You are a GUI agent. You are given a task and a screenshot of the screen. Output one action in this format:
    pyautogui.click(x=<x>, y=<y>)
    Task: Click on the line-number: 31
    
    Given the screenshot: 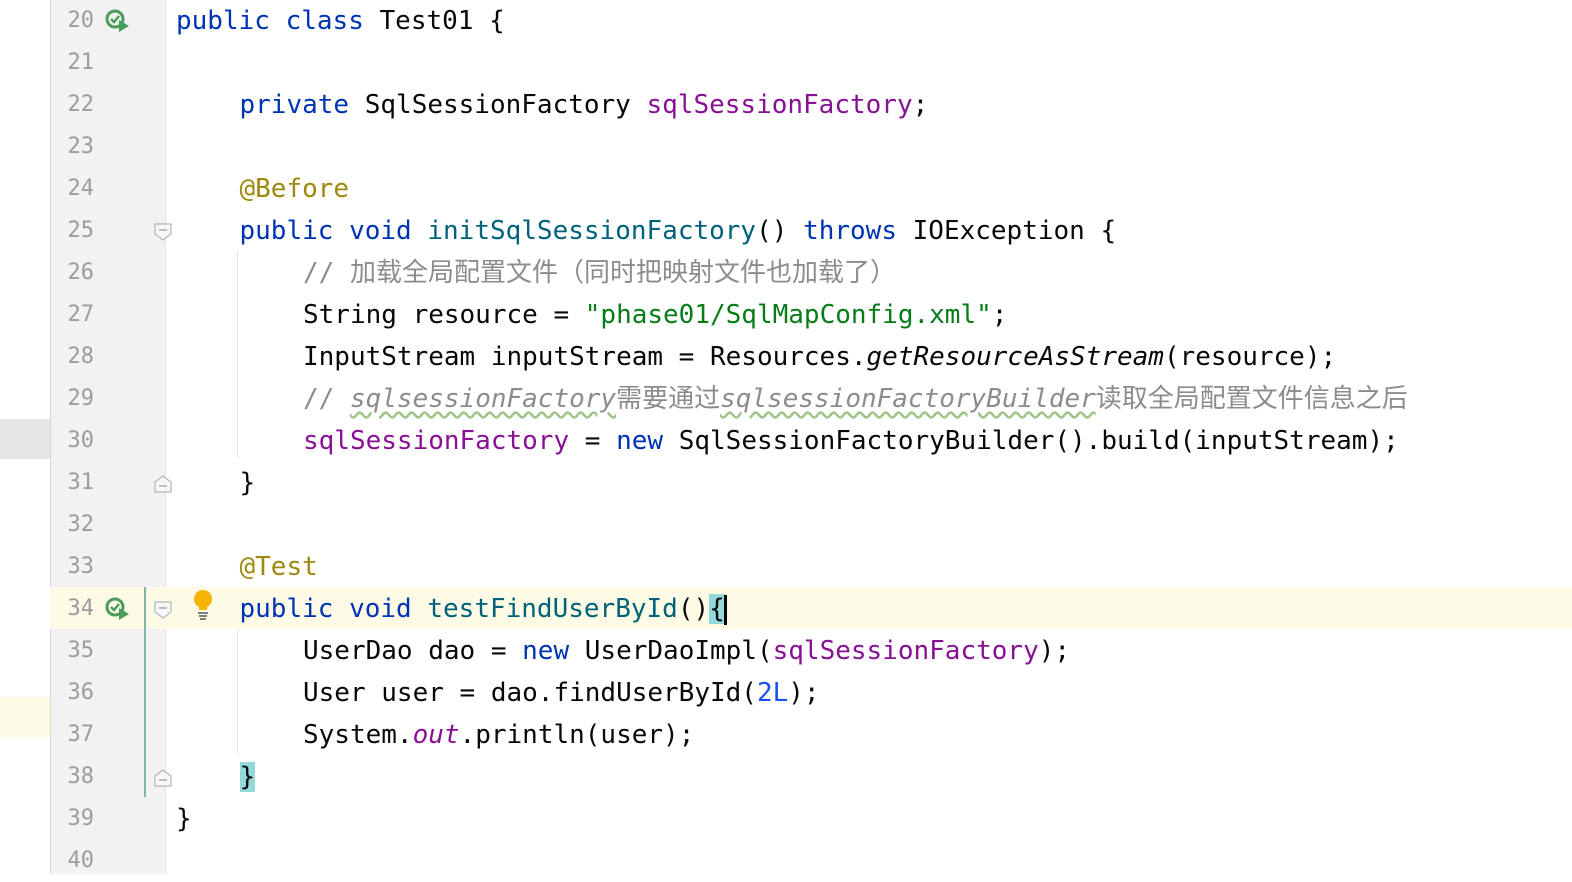 What is the action you would take?
    pyautogui.click(x=72, y=483)
    